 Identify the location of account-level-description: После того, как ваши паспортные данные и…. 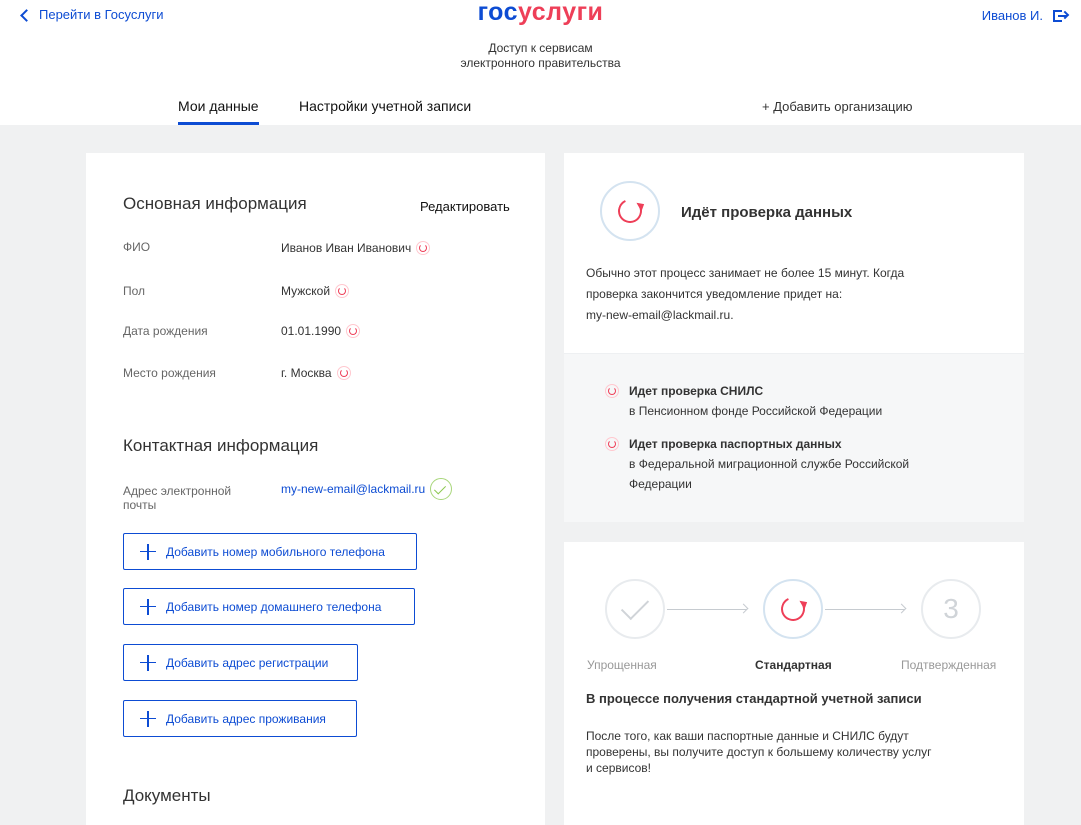
(759, 752).